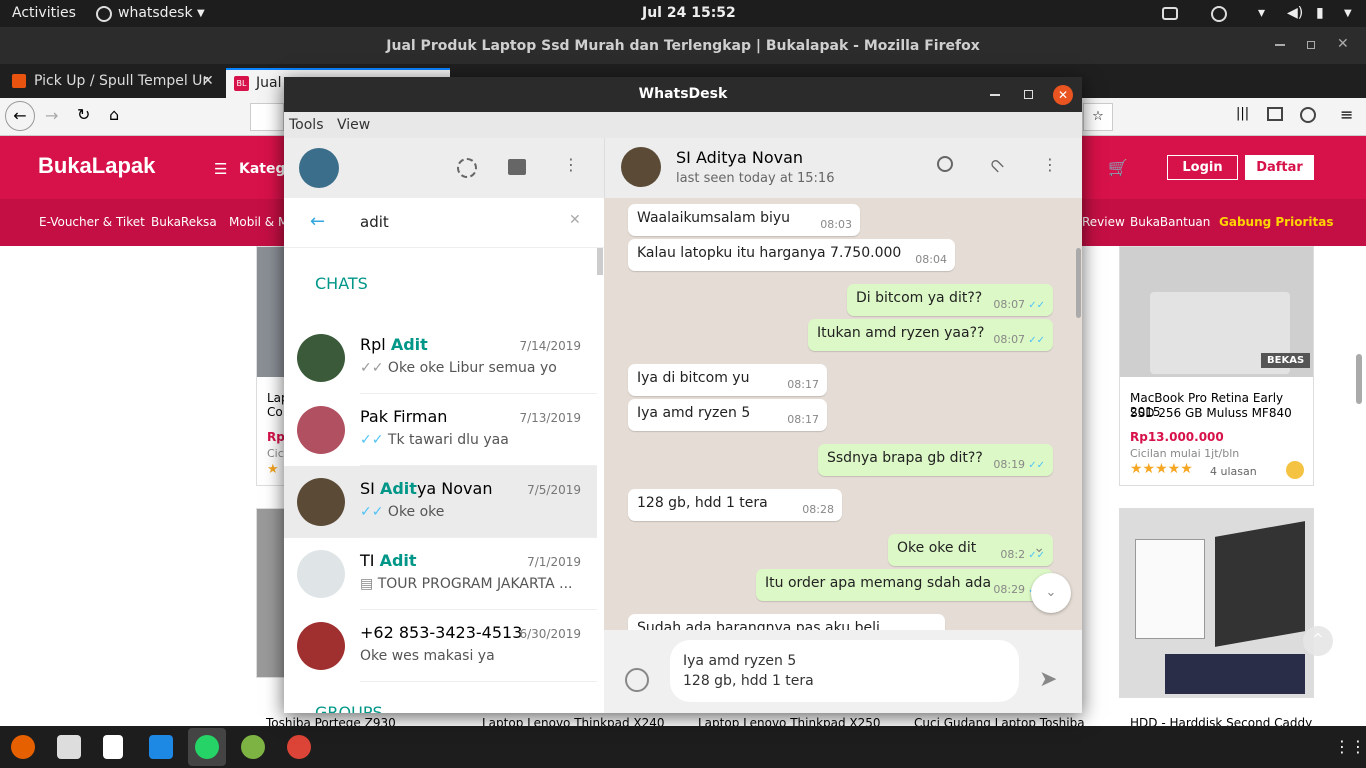  I want to click on message-bubble-out: Di bitcom ya dit?? 08:07 ✓✓, so click(950, 300).